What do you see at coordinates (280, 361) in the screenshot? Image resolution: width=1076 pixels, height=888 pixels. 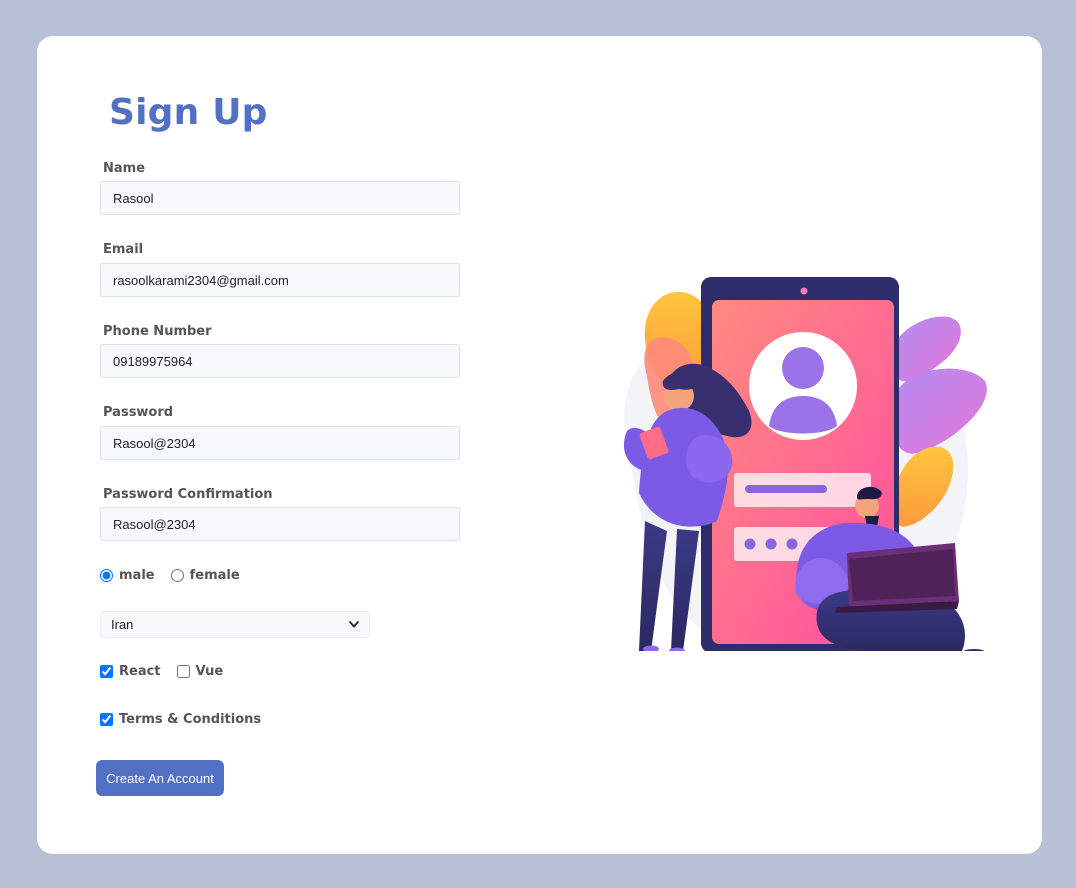 I see `phone-input` at bounding box center [280, 361].